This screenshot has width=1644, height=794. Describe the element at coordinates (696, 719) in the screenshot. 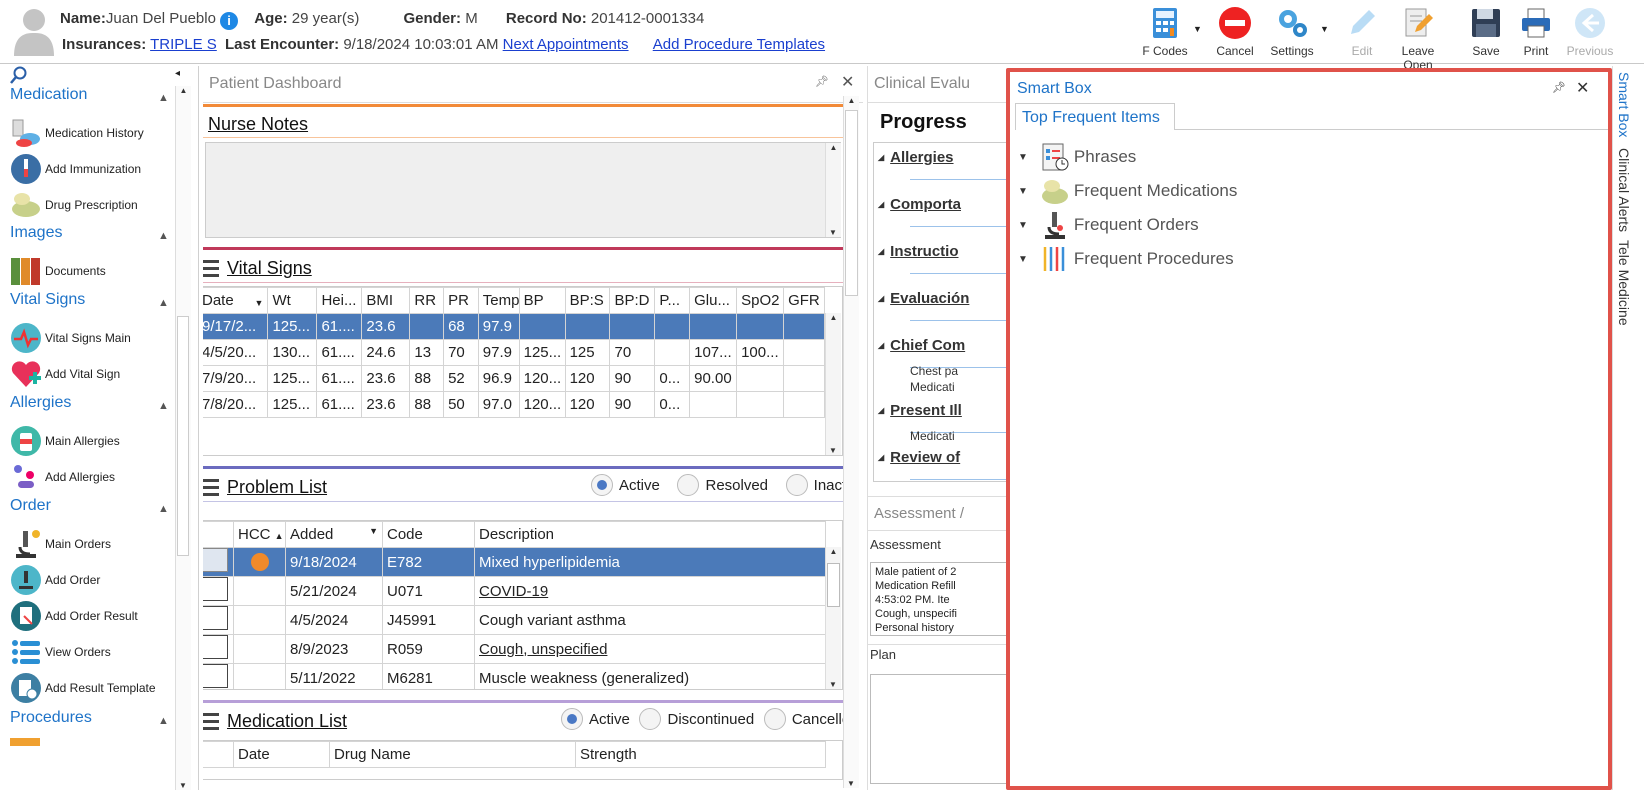

I see `radio-discontinued: Discontinued` at that location.